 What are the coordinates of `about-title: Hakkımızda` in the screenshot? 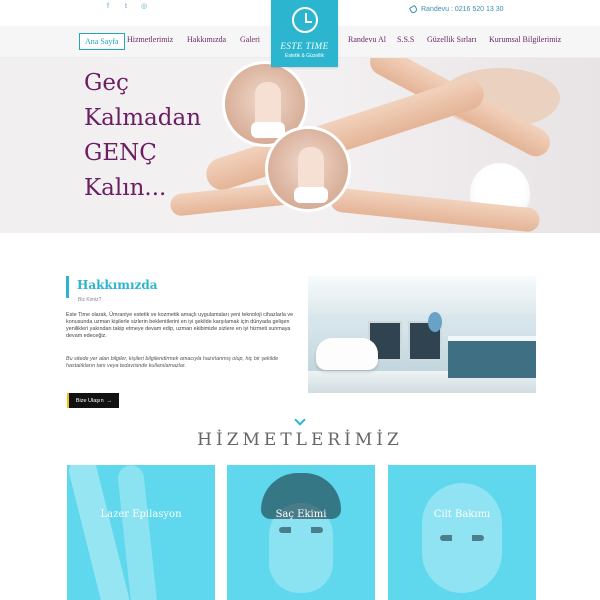 It's located at (117, 285).